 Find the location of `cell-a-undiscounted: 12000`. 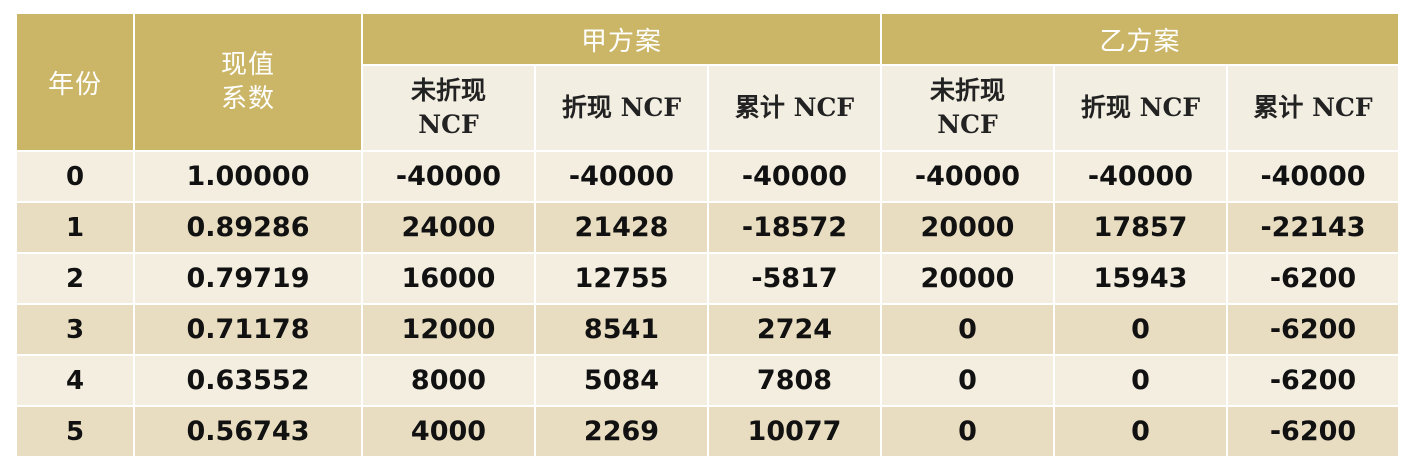

cell-a-undiscounted: 12000 is located at coordinates (449, 330).